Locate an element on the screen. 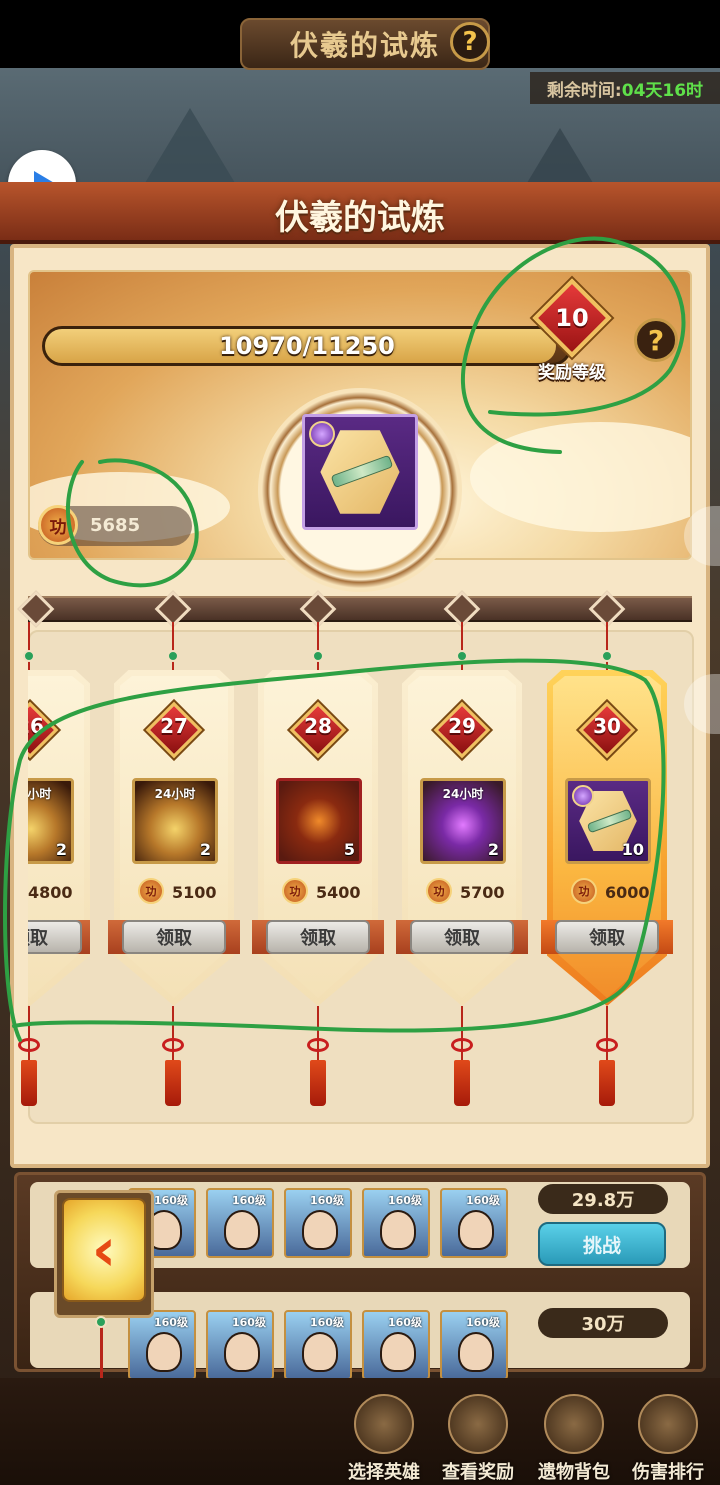 The height and width of the screenshot is (1485, 720). tier-card-30: 30 10 功 6000 领取 is located at coordinates (607, 838).